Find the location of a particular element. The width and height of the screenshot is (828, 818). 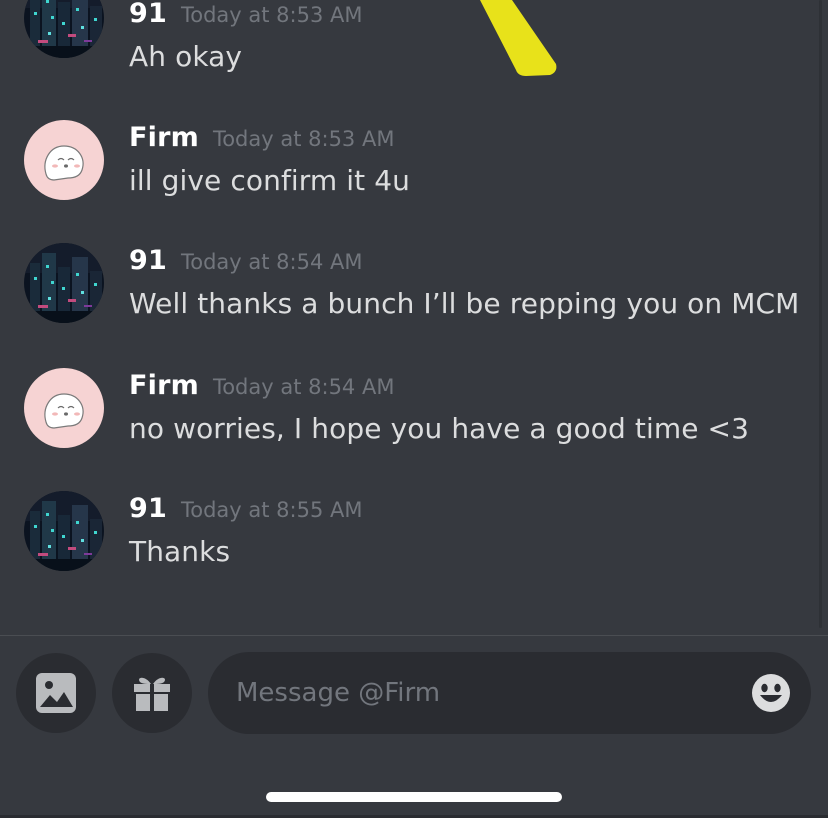

emoji-icon is located at coordinates (771, 693).